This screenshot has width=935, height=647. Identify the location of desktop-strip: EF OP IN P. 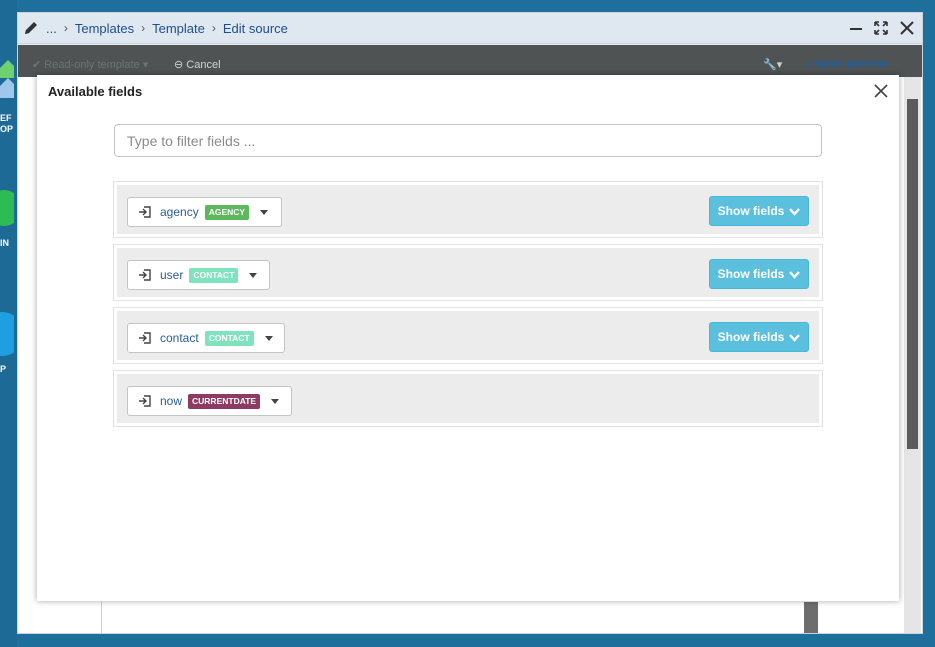
(8, 323).